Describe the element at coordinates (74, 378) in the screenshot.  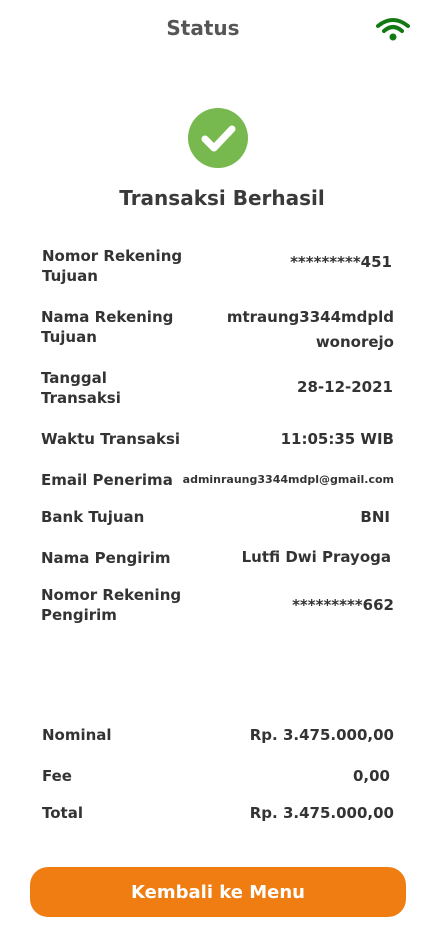
I see `detail-label-line: Tanggal` at that location.